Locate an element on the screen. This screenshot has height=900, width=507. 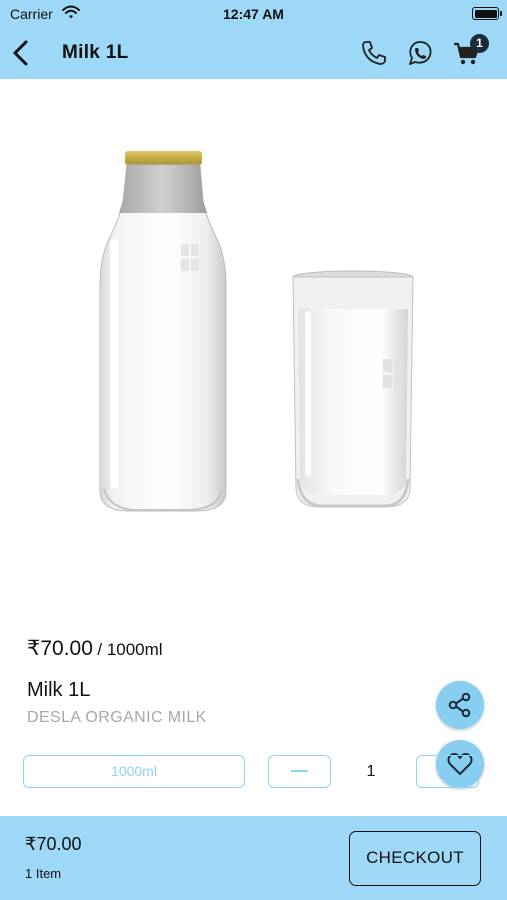
battery-icon is located at coordinates (487, 13).